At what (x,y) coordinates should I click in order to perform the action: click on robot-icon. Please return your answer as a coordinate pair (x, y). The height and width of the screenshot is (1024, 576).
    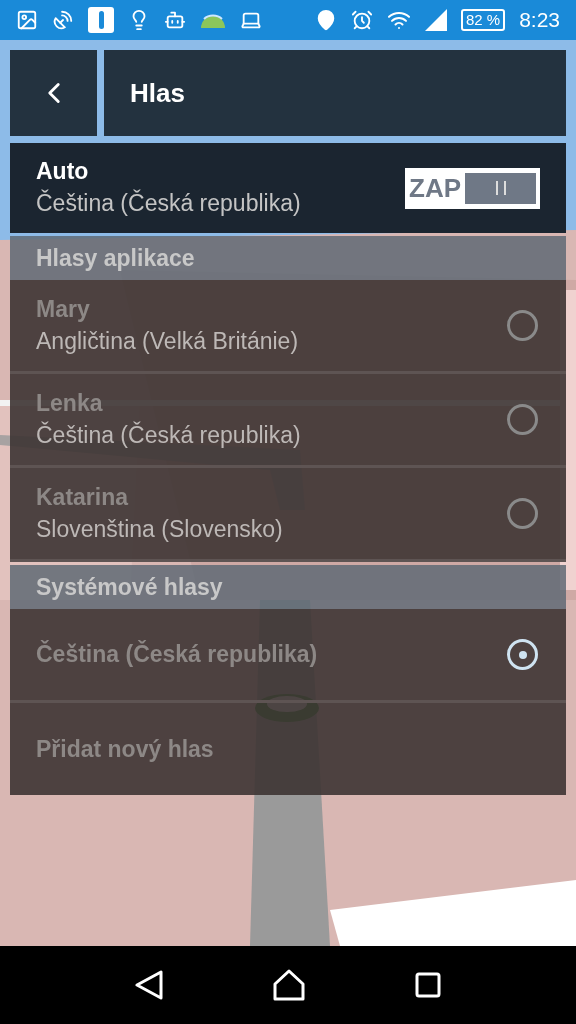
    Looking at the image, I should click on (175, 20).